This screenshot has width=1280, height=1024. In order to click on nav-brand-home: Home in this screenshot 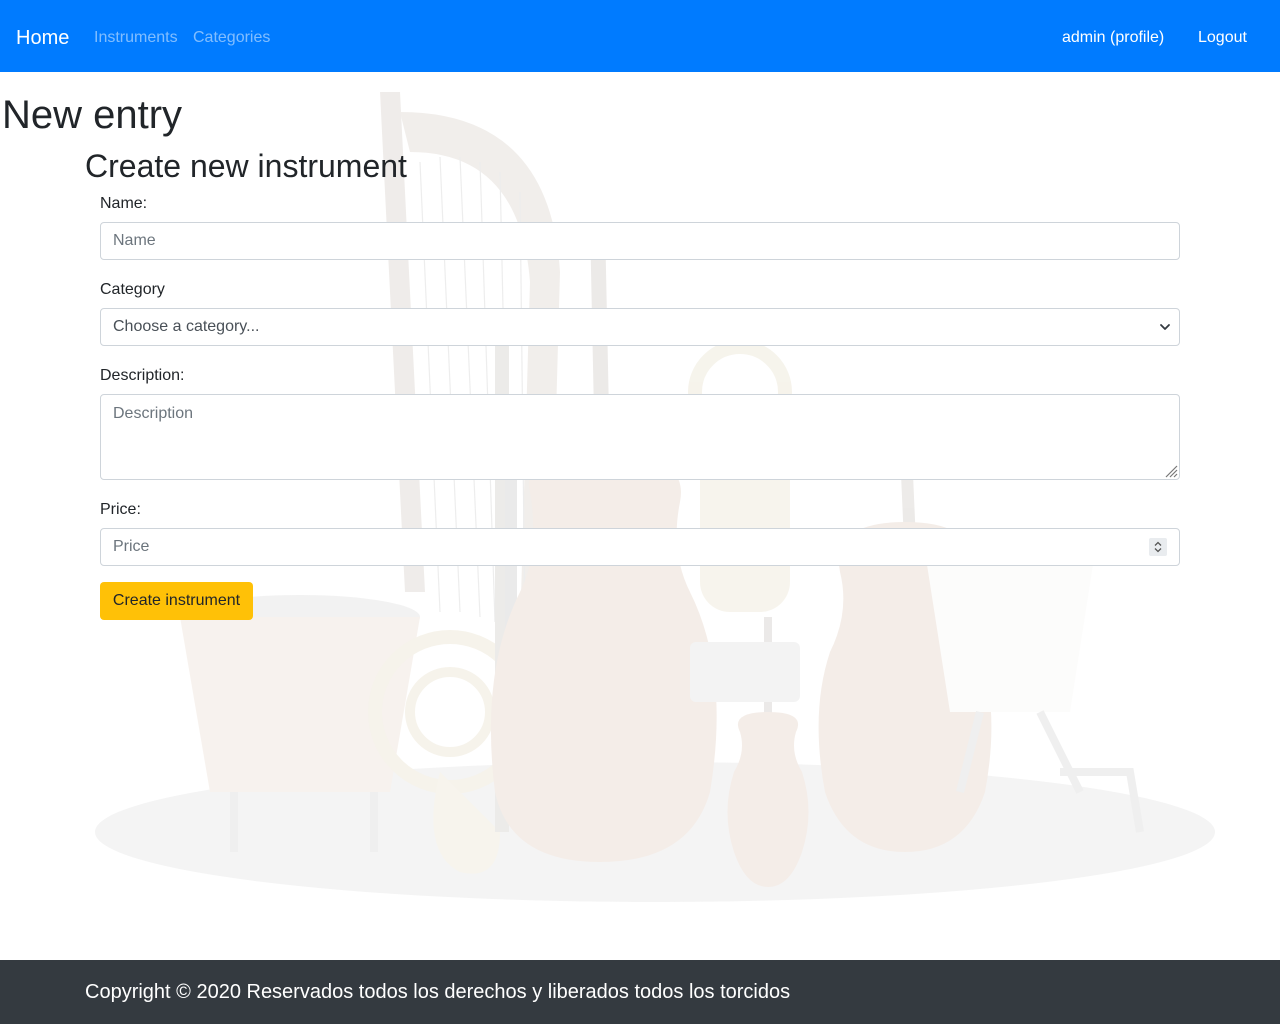, I will do `click(42, 38)`.